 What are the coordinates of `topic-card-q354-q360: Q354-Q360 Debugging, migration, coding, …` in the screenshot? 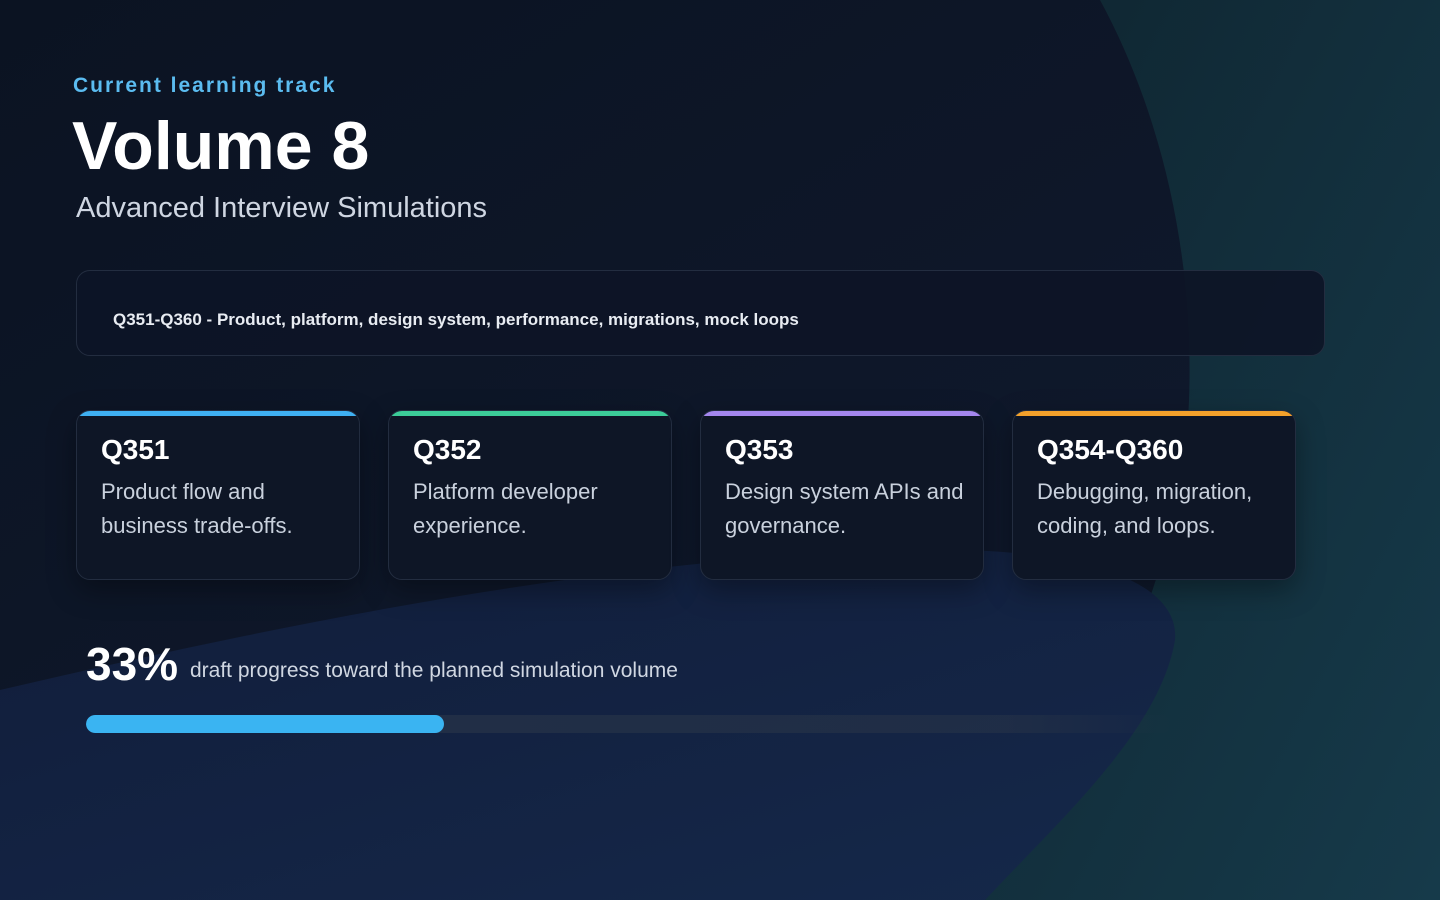 It's located at (1154, 495).